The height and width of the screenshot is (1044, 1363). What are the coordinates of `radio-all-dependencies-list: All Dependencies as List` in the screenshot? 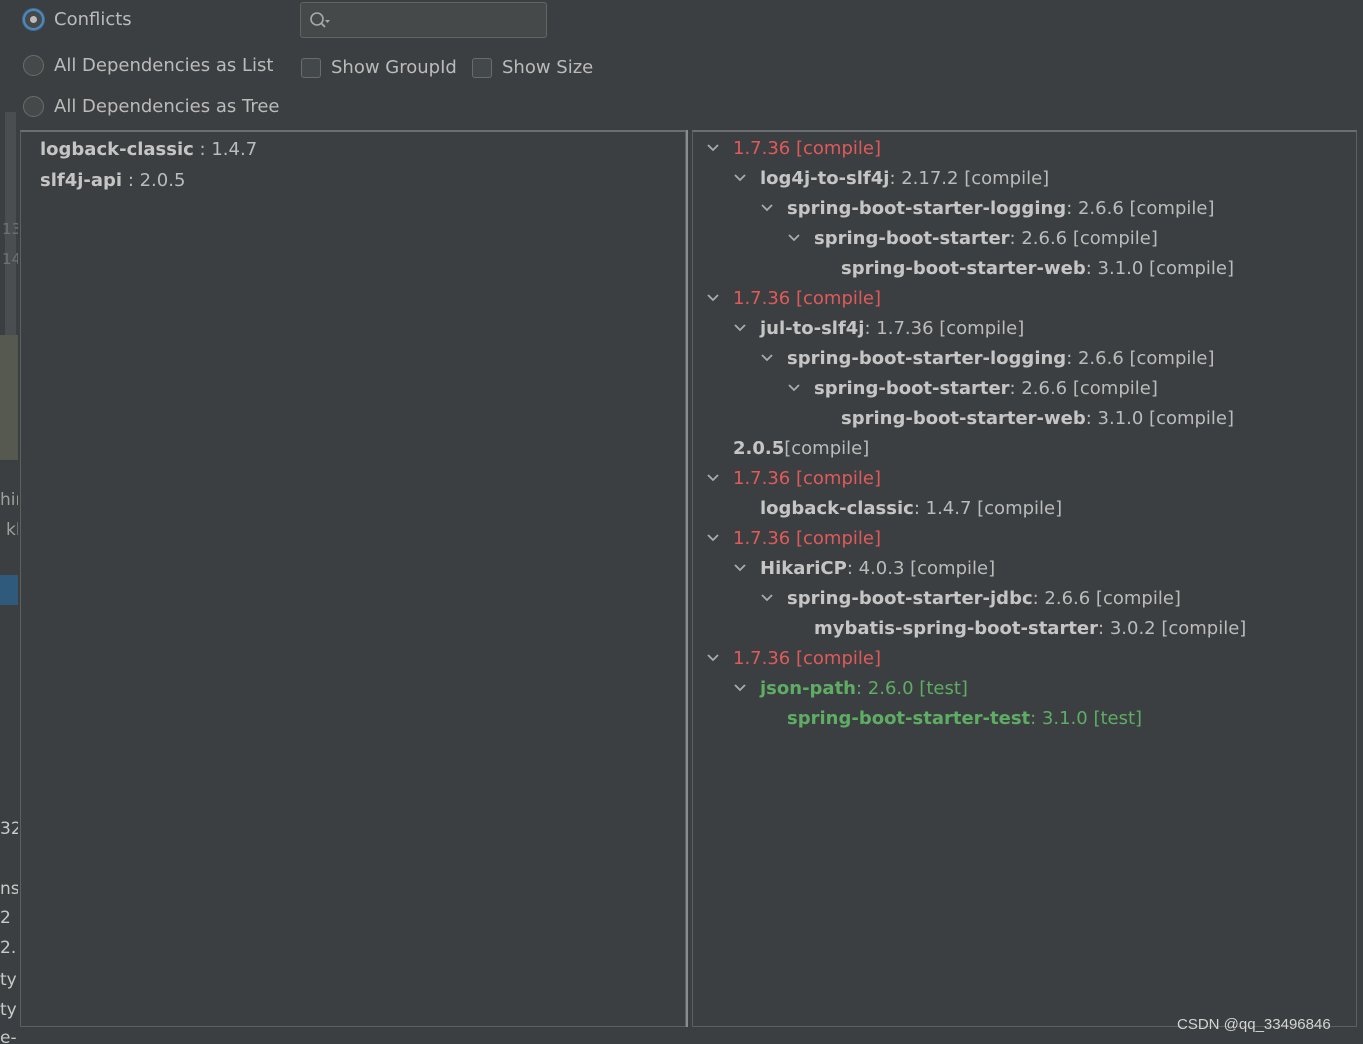 It's located at (148, 65).